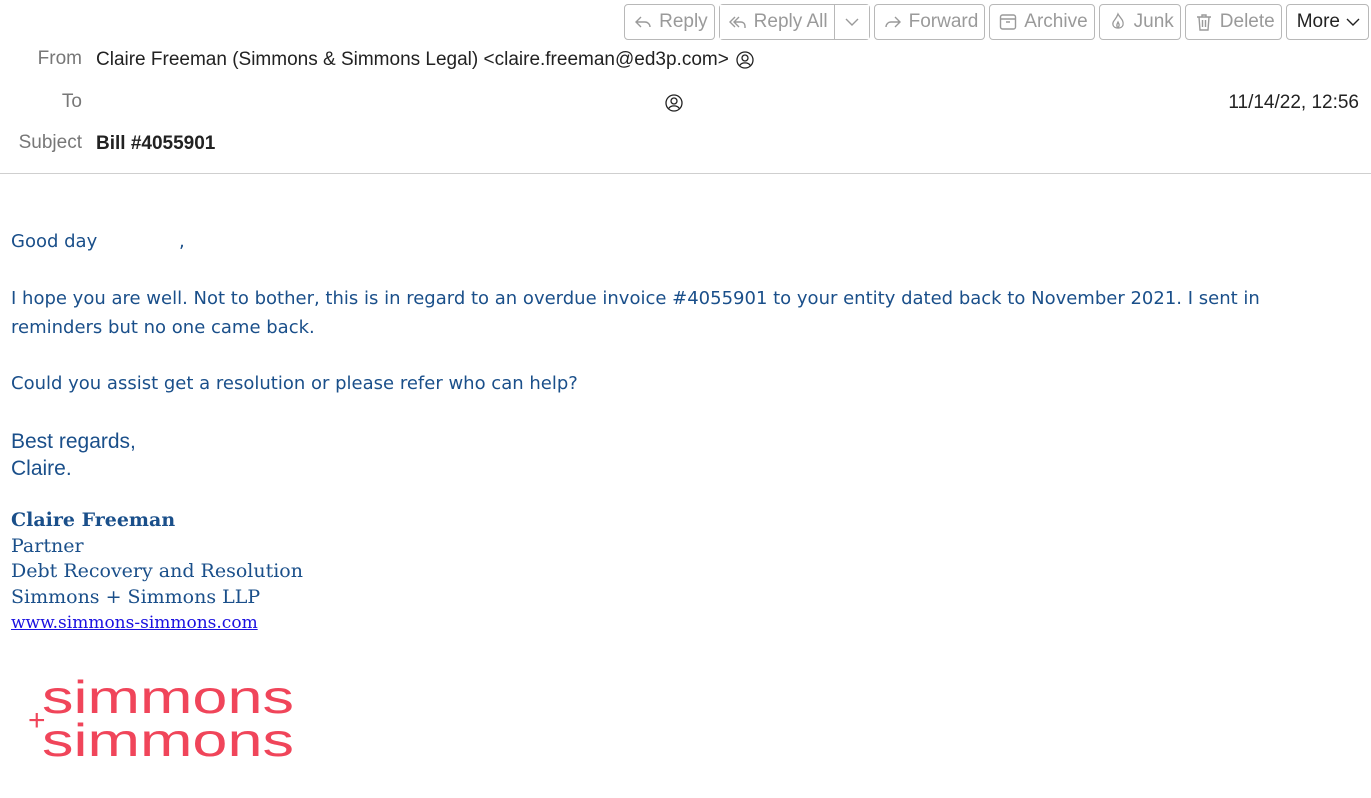 Image resolution: width=1371 pixels, height=798 pixels. I want to click on to-label: To, so click(71, 101).